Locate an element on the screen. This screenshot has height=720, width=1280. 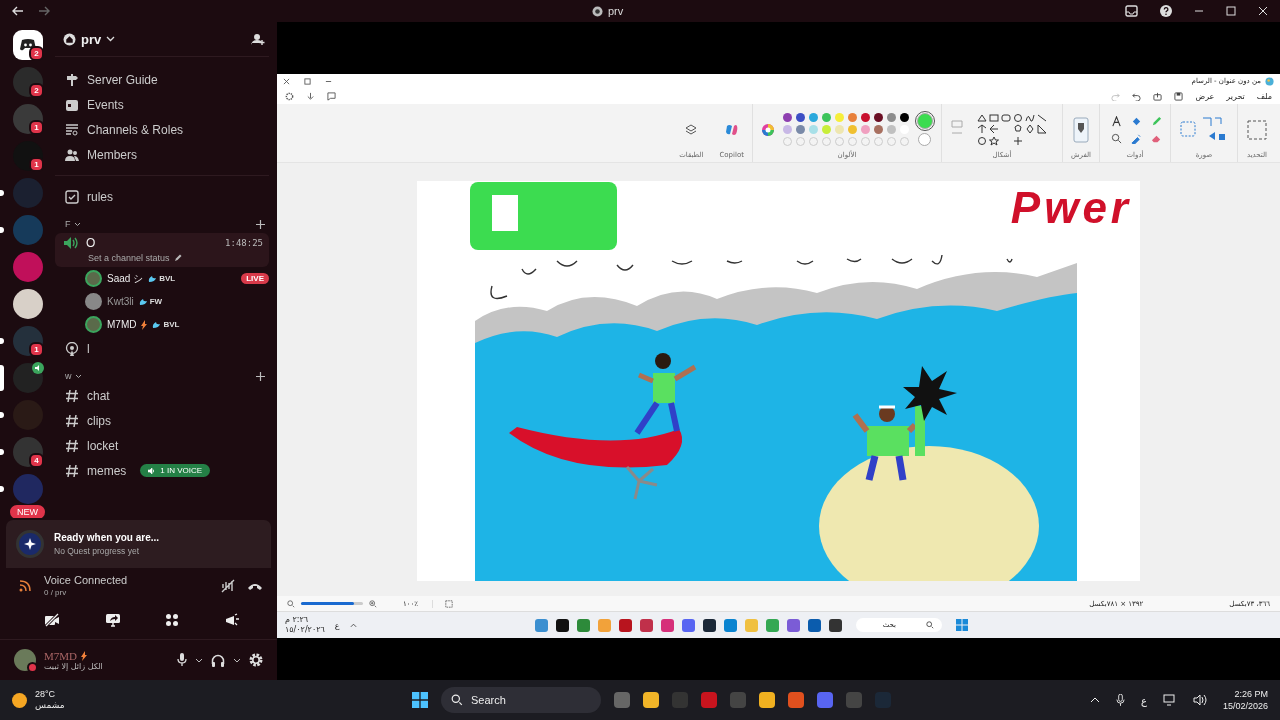
guide-link: Server Guide is located at coordinates (162, 79).